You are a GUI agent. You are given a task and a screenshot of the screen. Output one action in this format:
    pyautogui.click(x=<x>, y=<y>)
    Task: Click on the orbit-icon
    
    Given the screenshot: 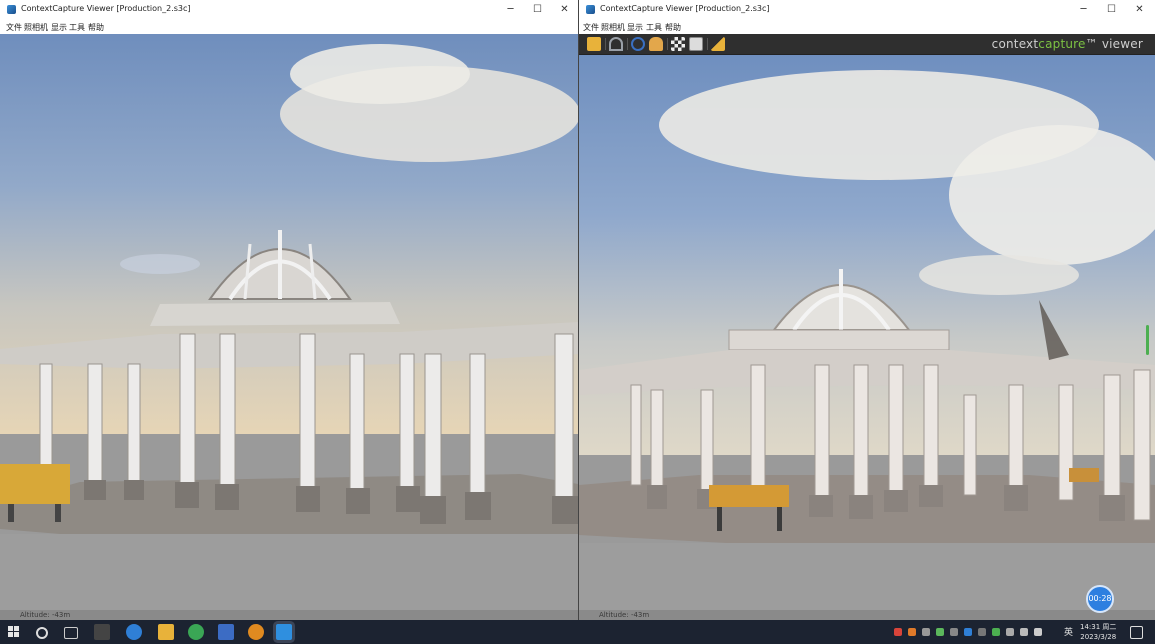 What is the action you would take?
    pyautogui.click(x=616, y=44)
    